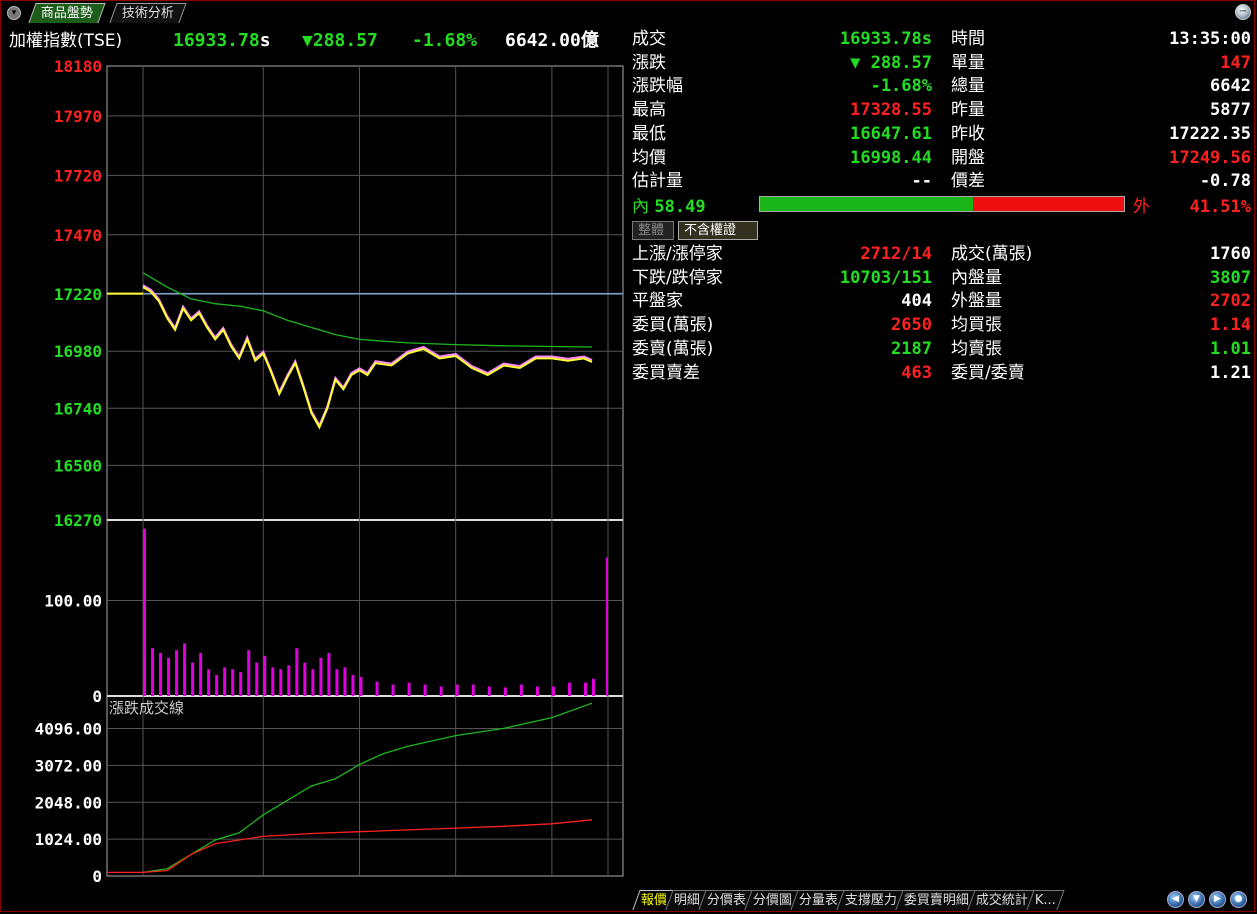 Image resolution: width=1257 pixels, height=914 pixels. What do you see at coordinates (78, 351) in the screenshot?
I see `y-tick-label: 16980` at bounding box center [78, 351].